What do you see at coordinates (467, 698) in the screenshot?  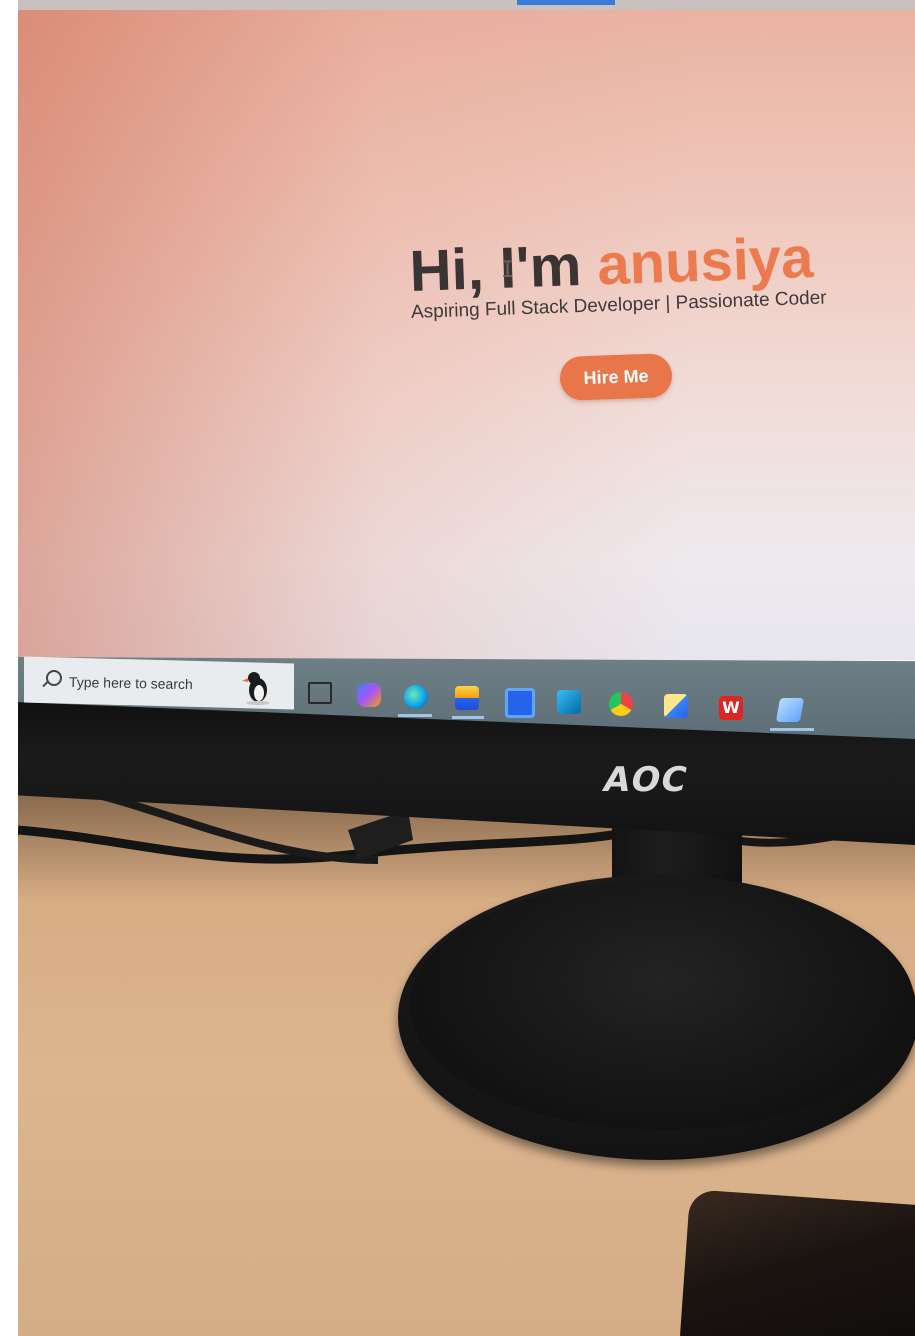 I see `file-explorer-icon` at bounding box center [467, 698].